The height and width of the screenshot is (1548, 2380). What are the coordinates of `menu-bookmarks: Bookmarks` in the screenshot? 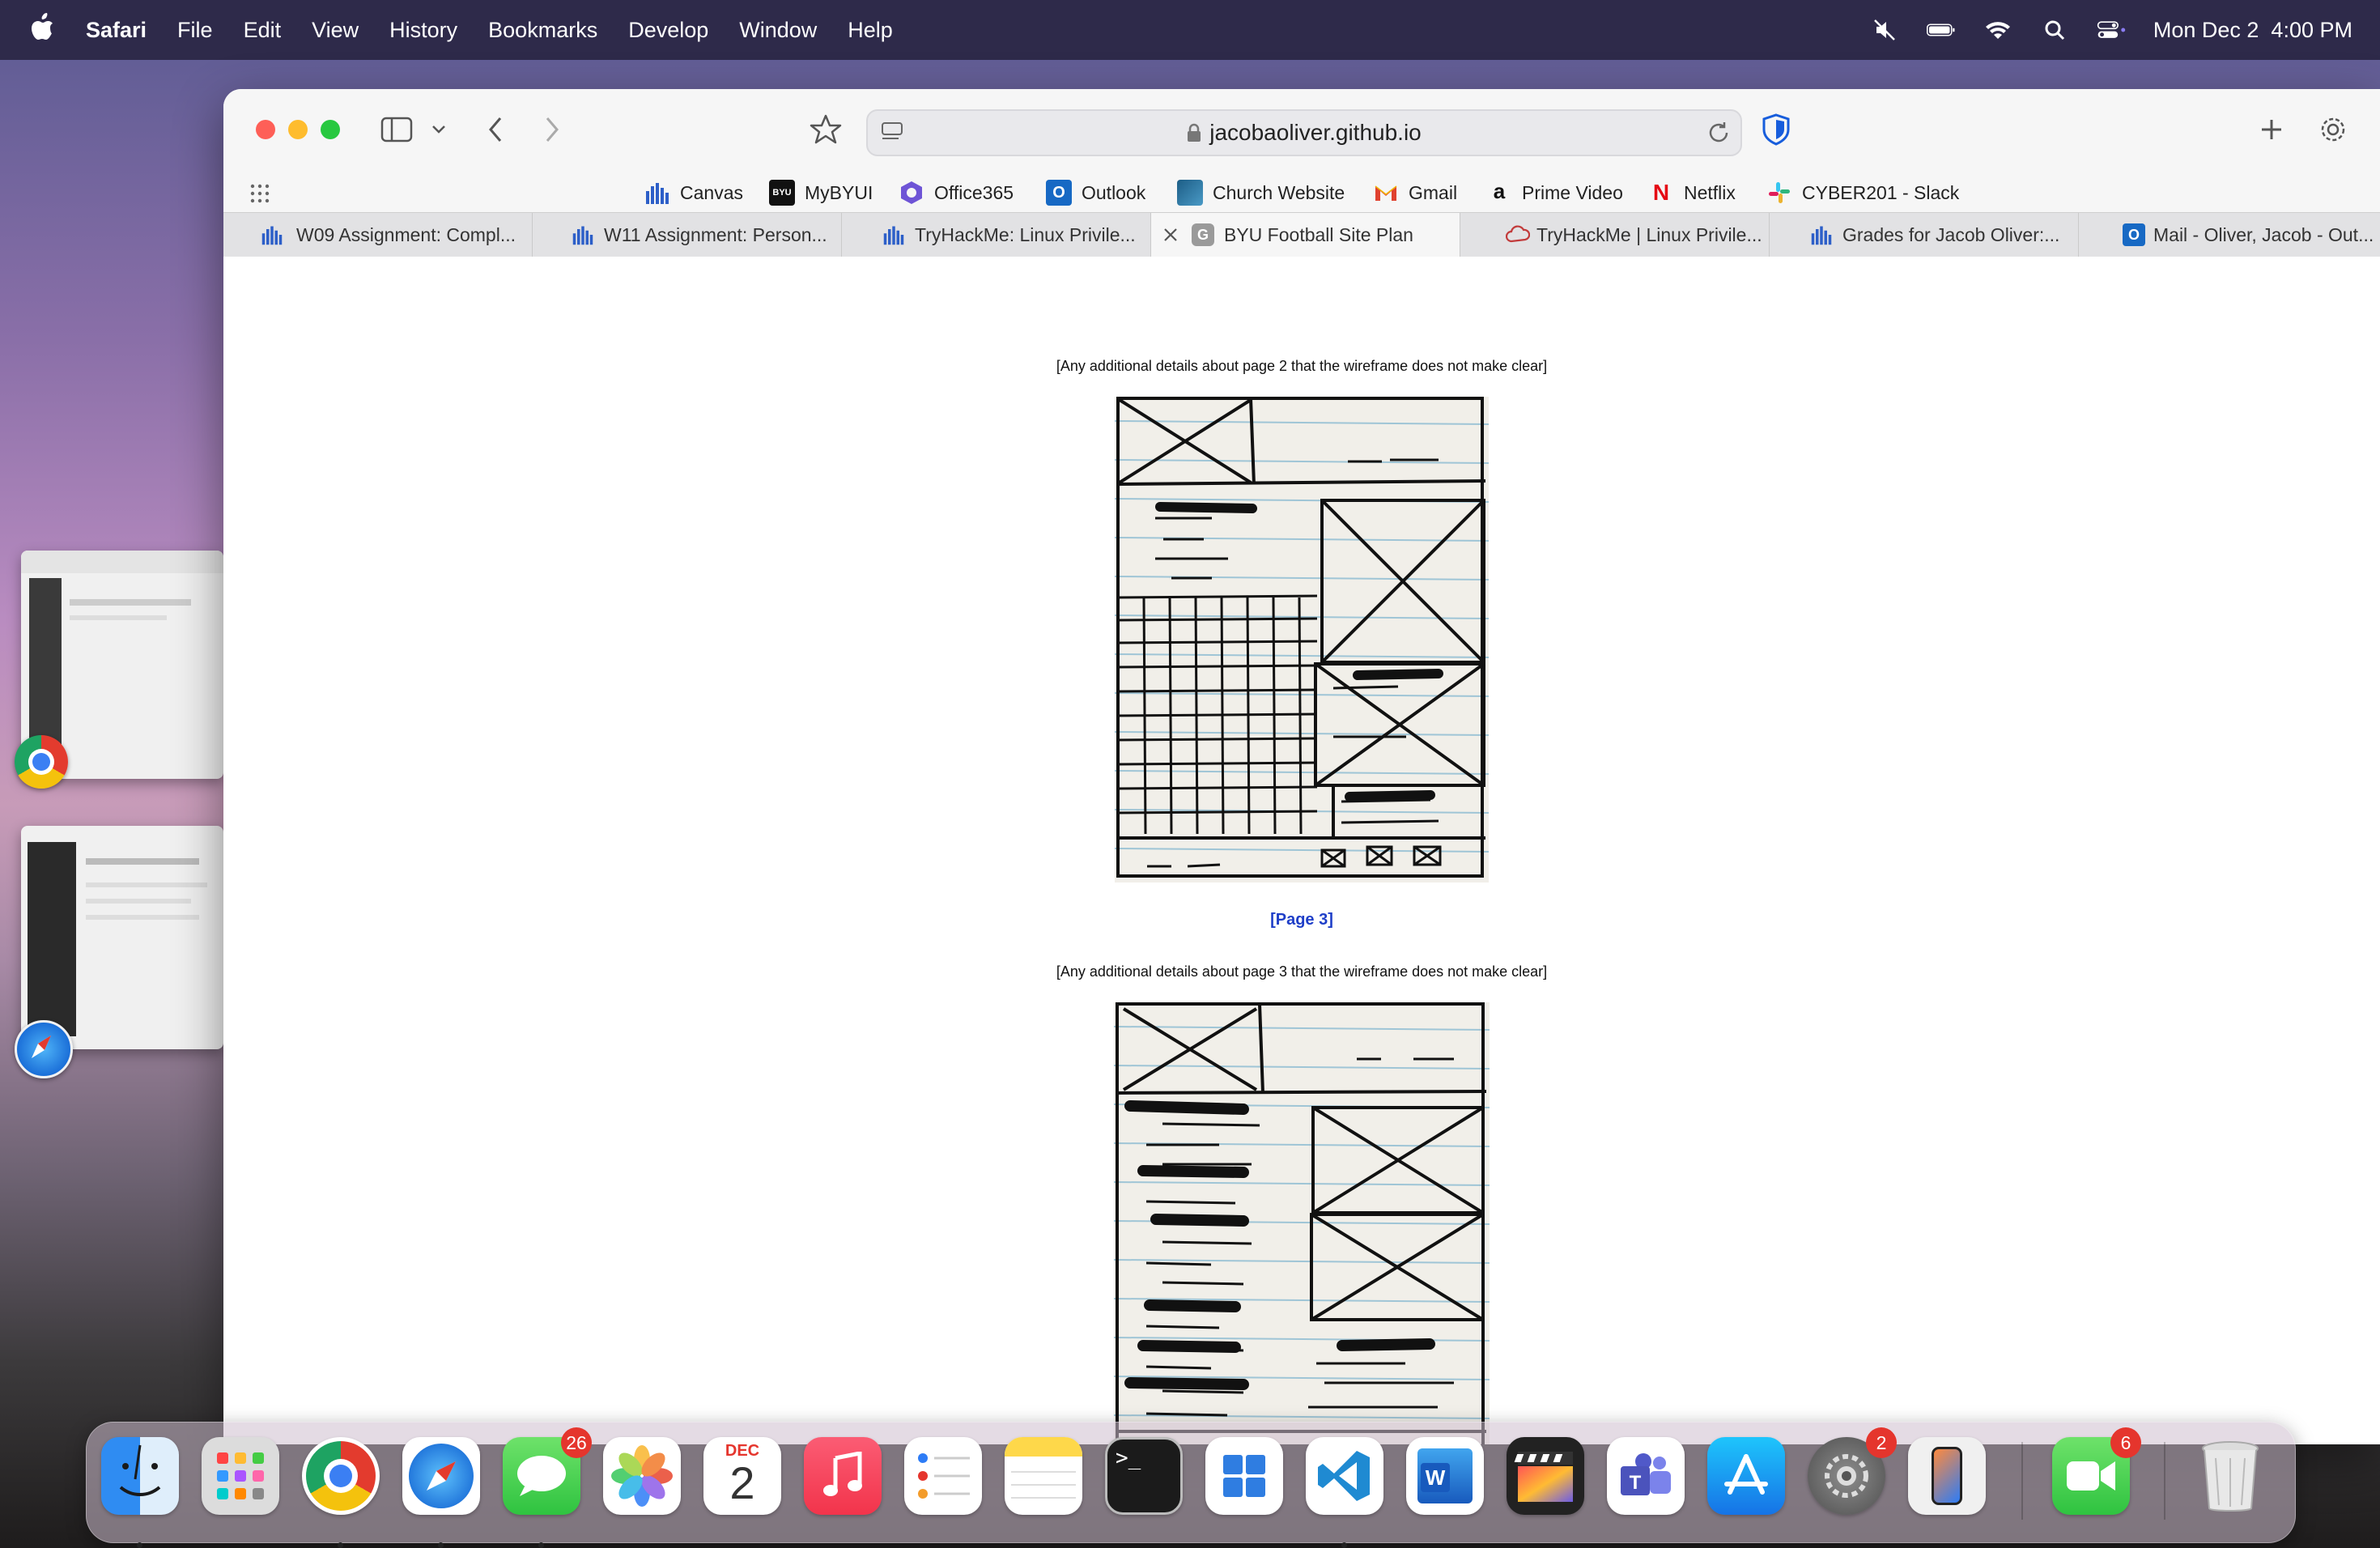 It's located at (542, 31).